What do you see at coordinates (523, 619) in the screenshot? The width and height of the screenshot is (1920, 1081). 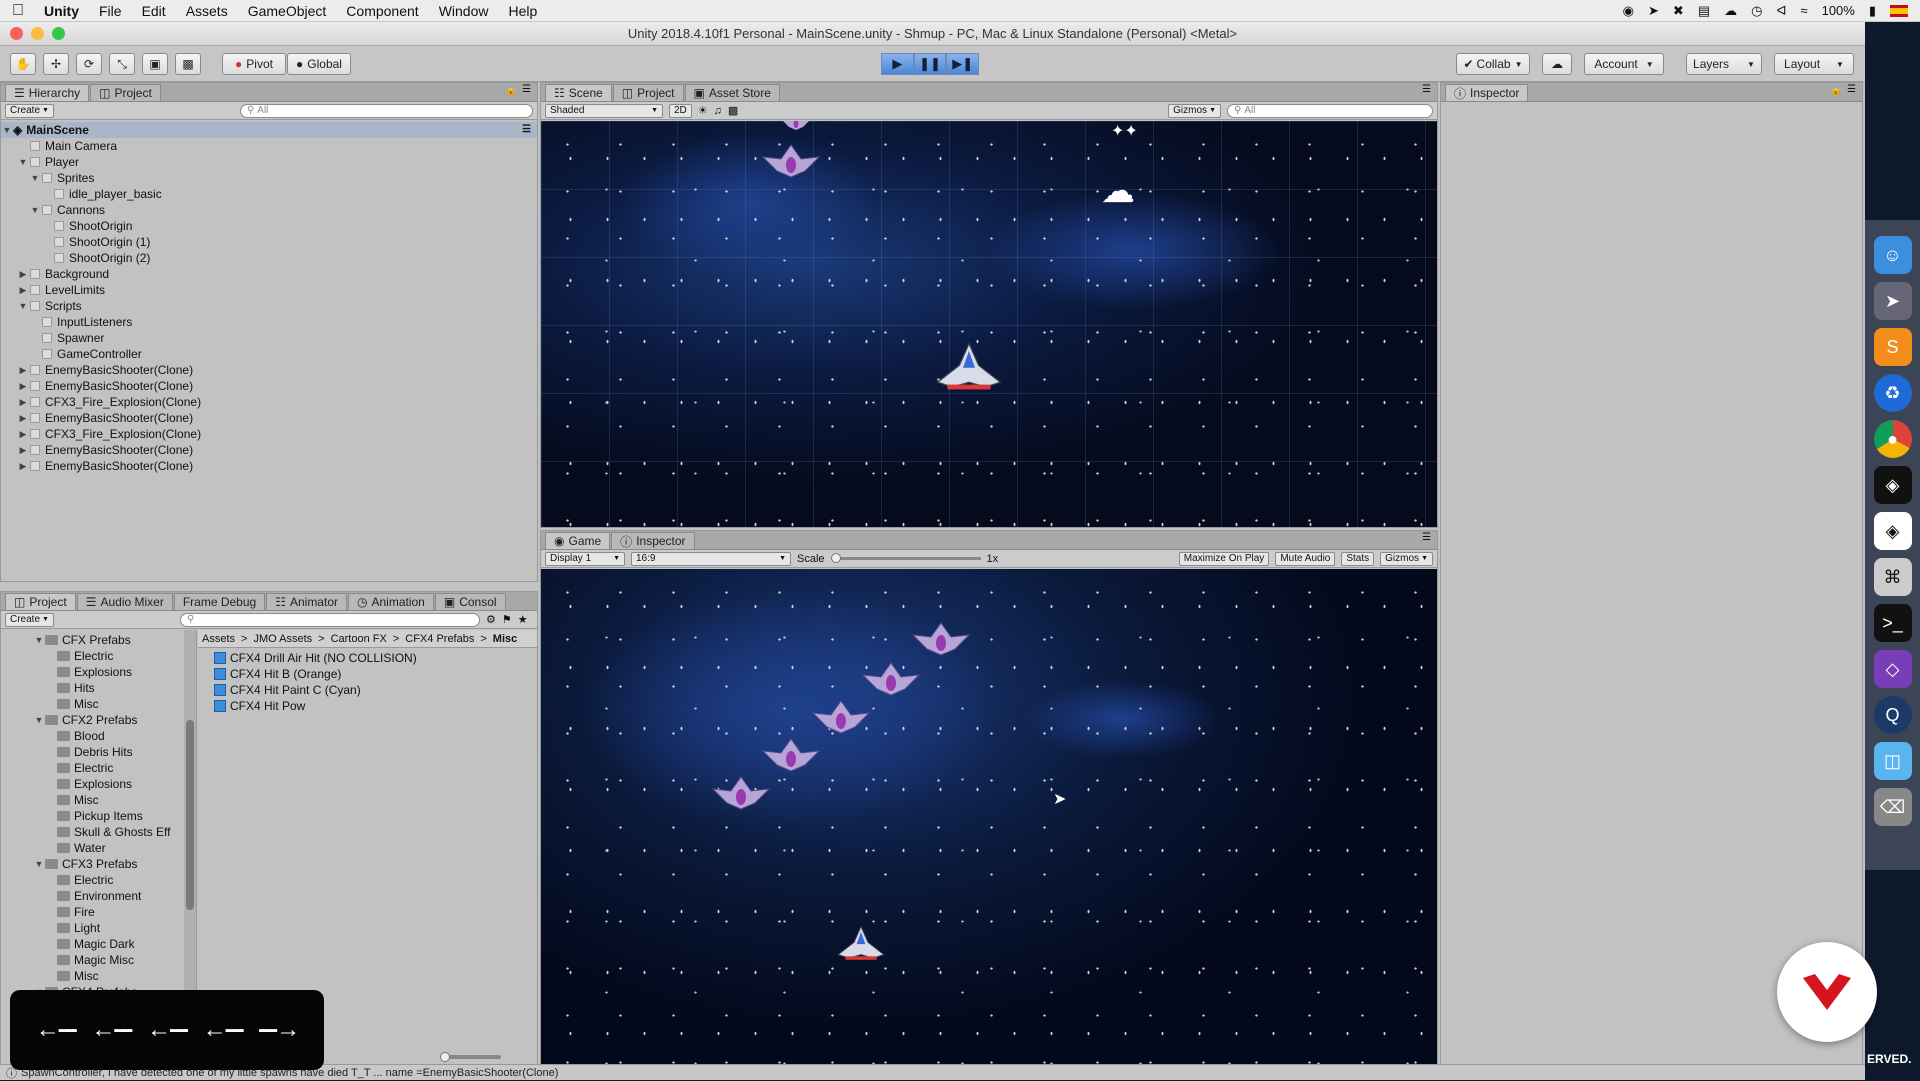 I see `favorite-star-icon: ★` at bounding box center [523, 619].